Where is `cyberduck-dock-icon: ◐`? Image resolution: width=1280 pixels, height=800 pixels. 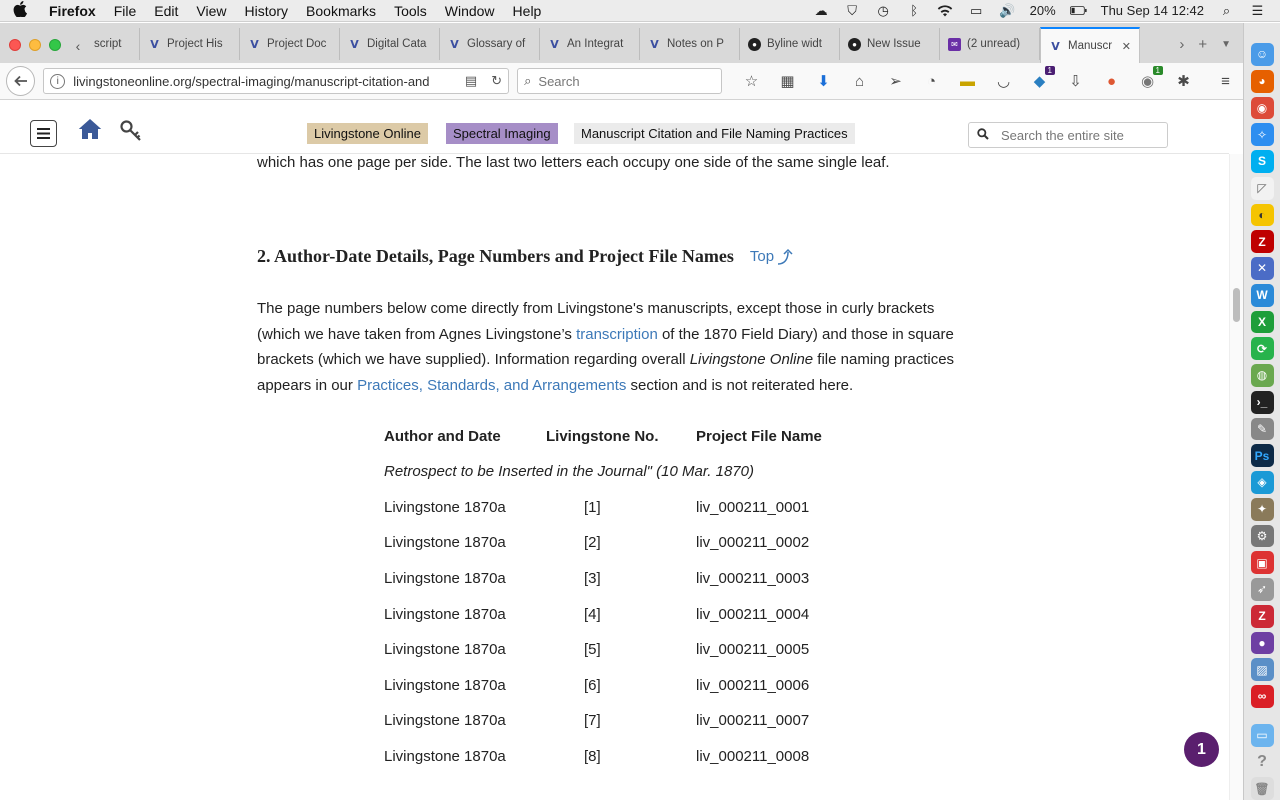
cyberduck-dock-icon: ◐ is located at coordinates (1262, 215).